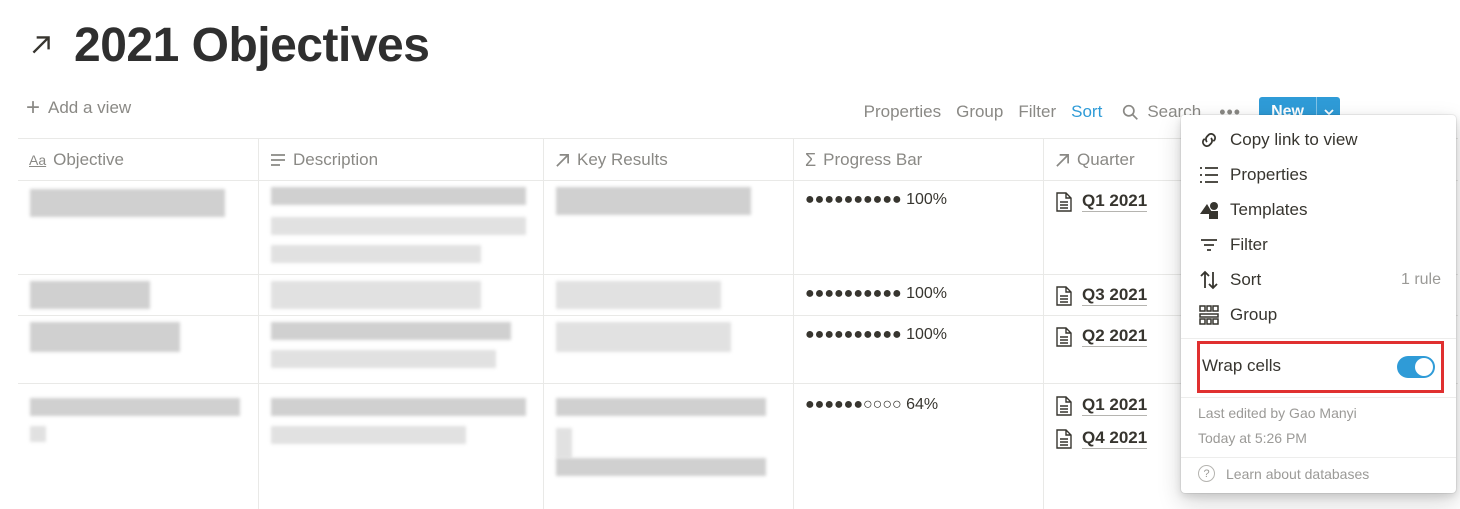 The width and height of the screenshot is (1460, 509). Describe the element at coordinates (88, 159) in the screenshot. I see `column-label: Objective` at that location.